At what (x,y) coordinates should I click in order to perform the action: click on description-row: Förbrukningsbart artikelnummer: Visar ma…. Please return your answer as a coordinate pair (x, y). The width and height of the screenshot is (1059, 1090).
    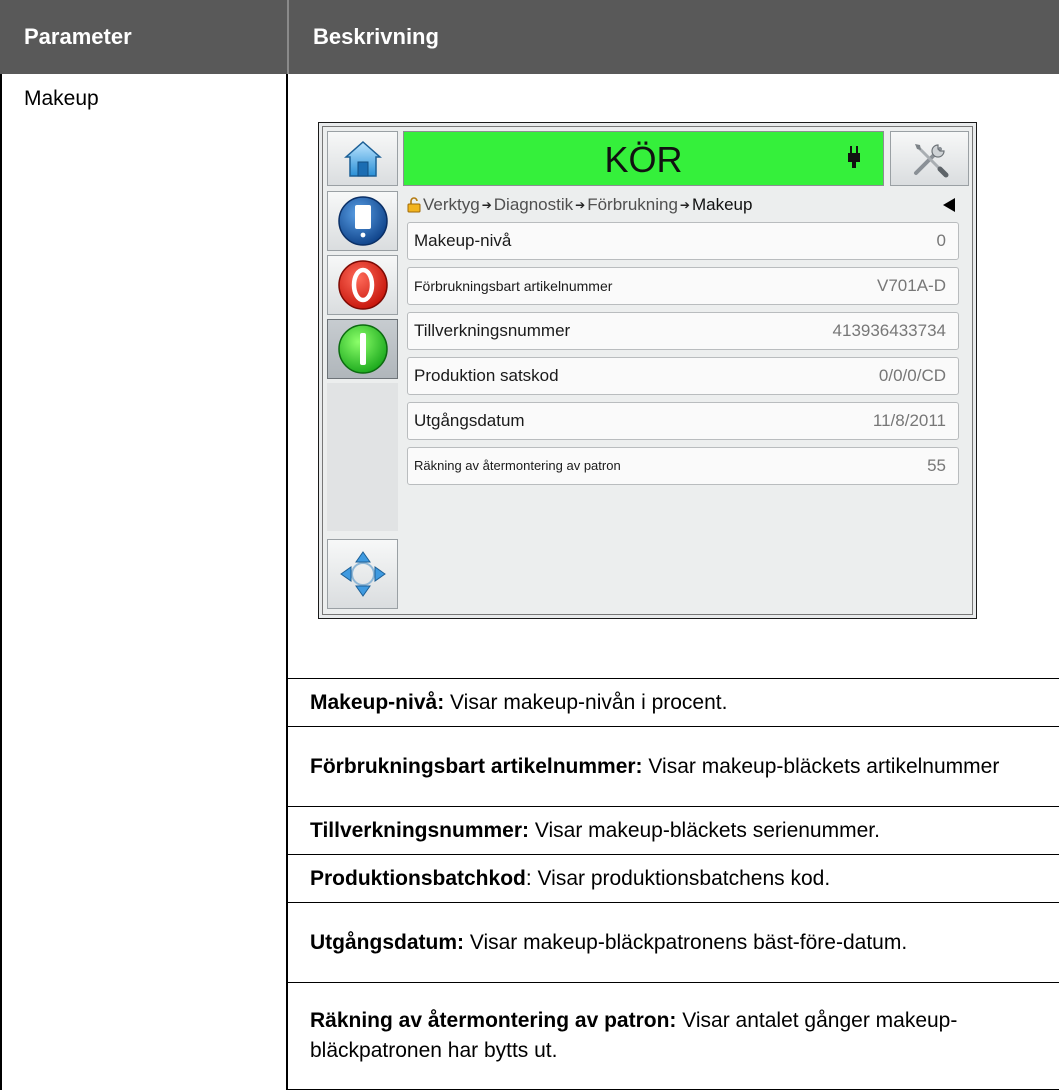
    Looking at the image, I should click on (673, 766).